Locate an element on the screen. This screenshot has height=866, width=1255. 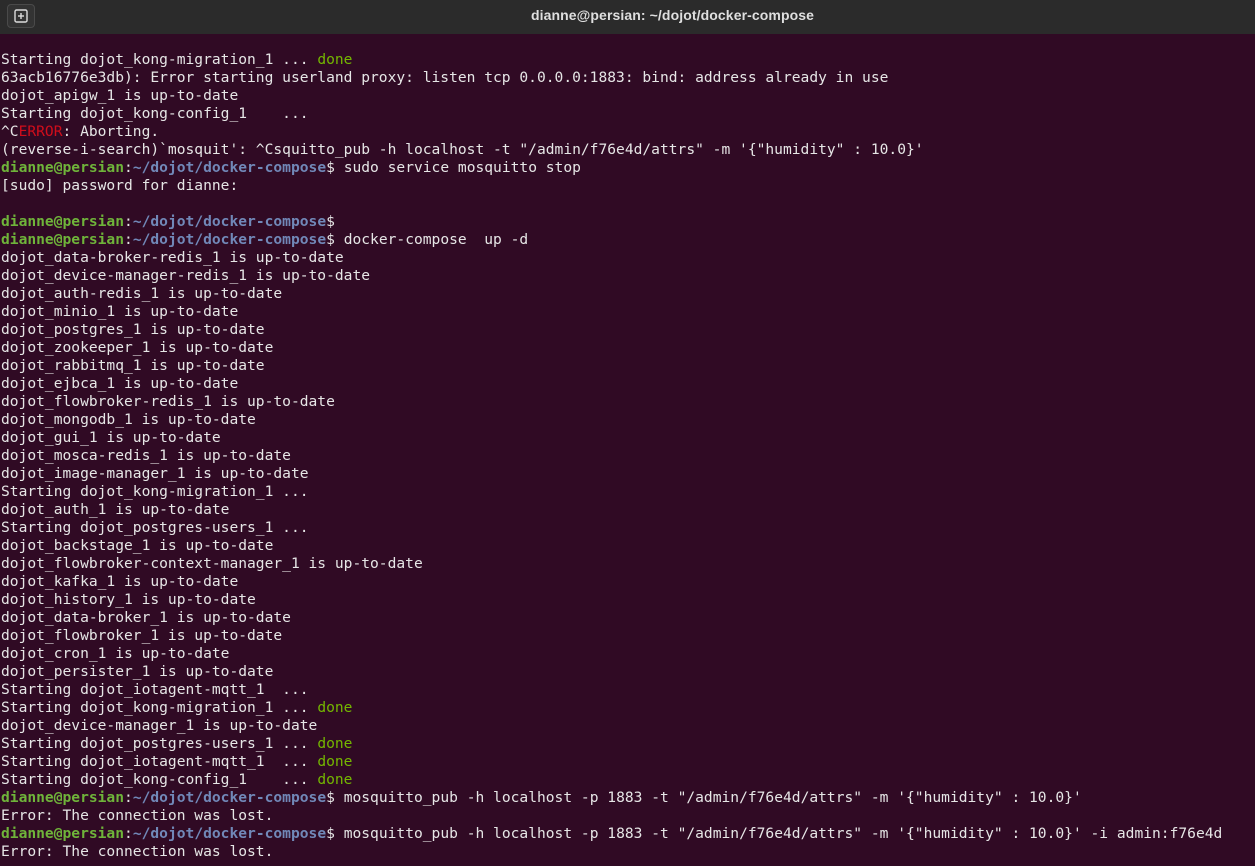
output-line: Starting dojot_kong-config_1 ... done is located at coordinates (628, 780).